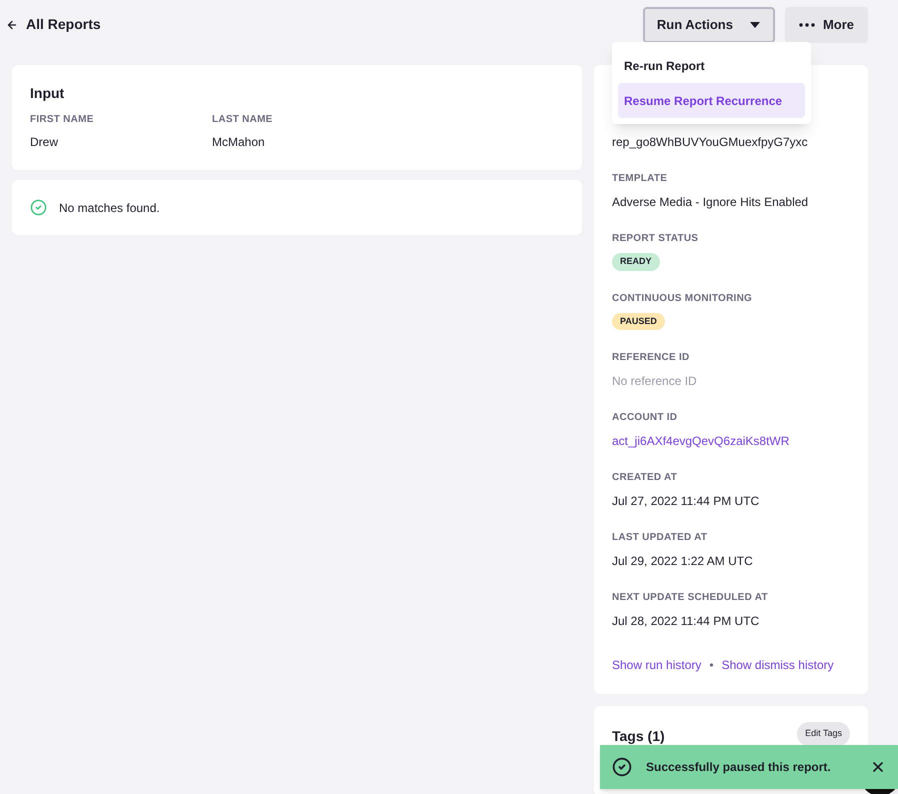 The width and height of the screenshot is (898, 794). Describe the element at coordinates (109, 208) in the screenshot. I see `result-text: No matches found.` at that location.